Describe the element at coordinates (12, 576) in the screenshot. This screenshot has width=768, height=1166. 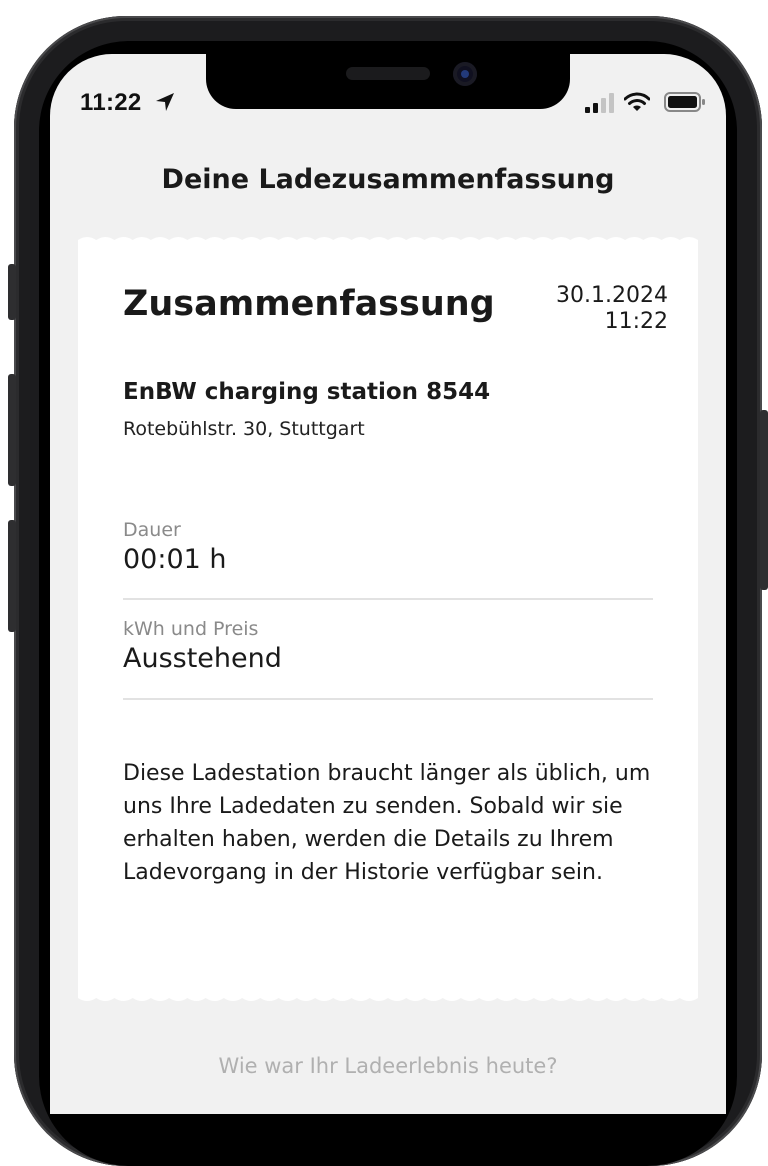
I see `volume-down-button` at that location.